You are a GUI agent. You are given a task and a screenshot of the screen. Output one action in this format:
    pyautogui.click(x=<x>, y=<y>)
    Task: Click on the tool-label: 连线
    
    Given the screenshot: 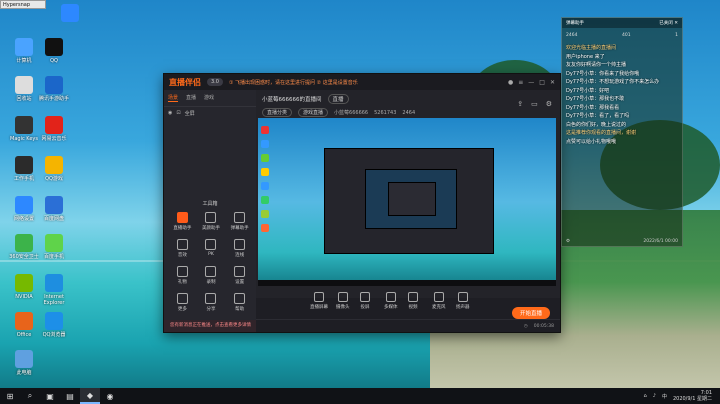 What is the action you would take?
    pyautogui.click(x=240, y=255)
    